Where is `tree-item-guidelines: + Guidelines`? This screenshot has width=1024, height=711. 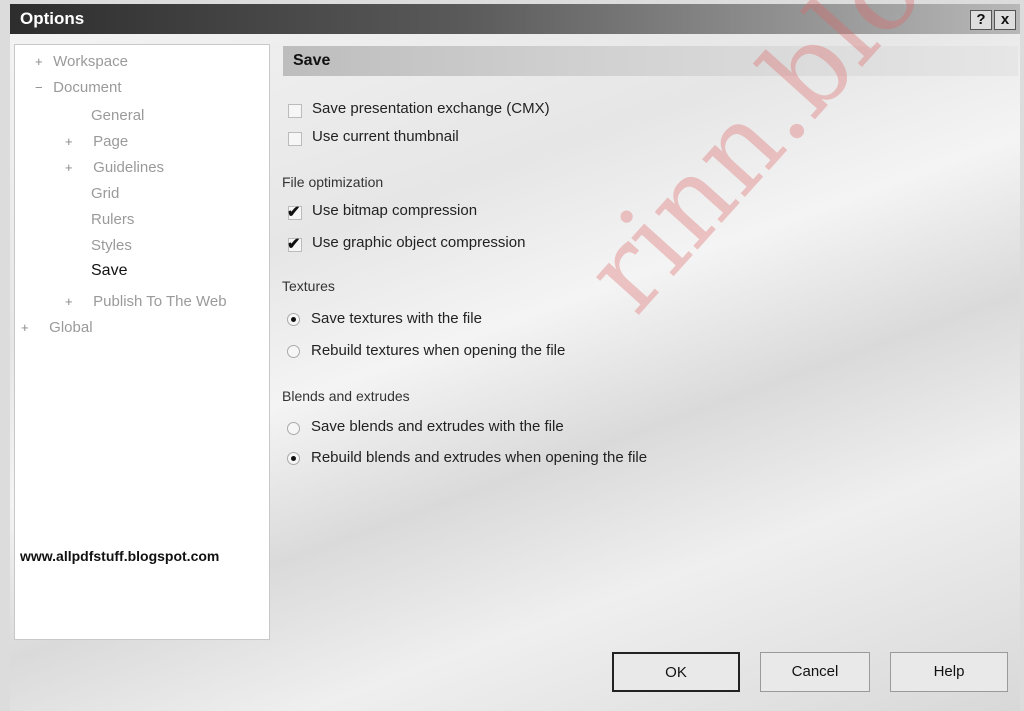 tree-item-guidelines: + Guidelines is located at coordinates (114, 167).